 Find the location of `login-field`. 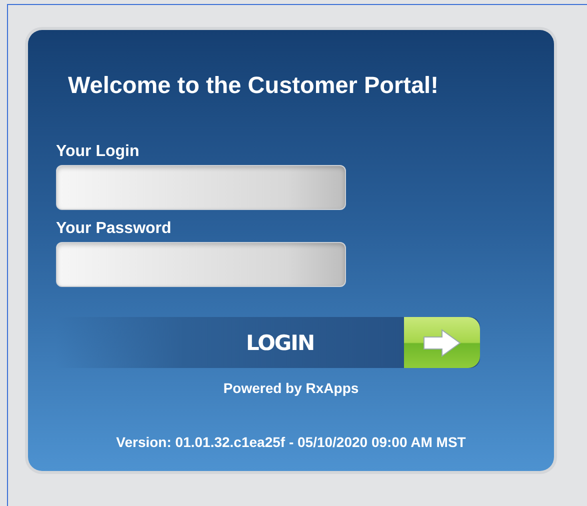

login-field is located at coordinates (201, 187).